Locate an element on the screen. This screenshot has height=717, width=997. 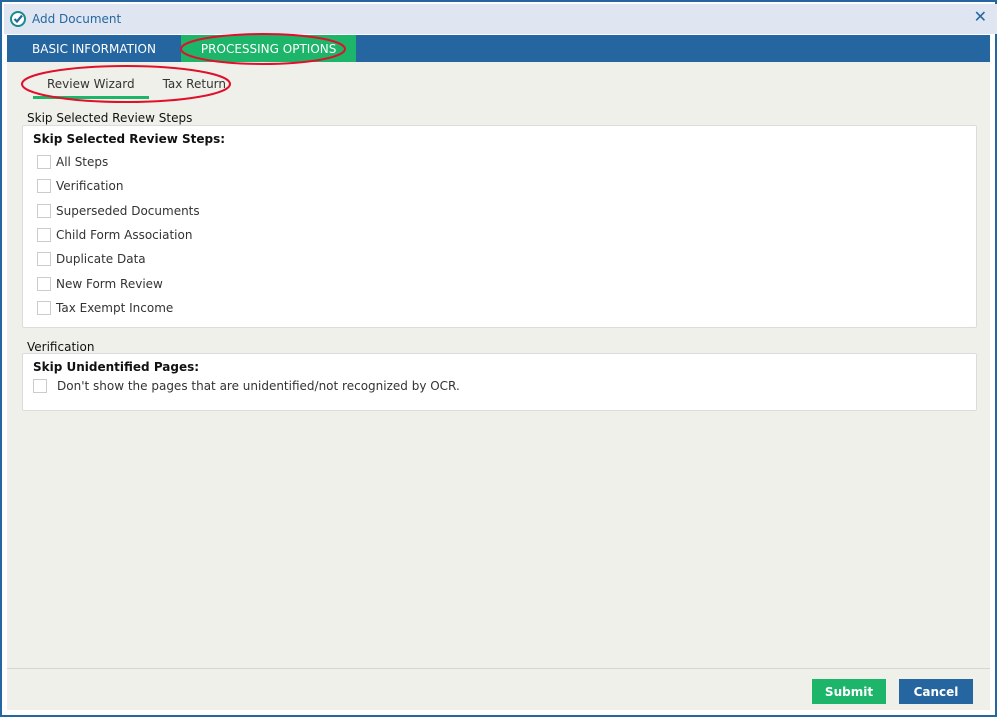
skip-steps-heading: Skip Selected Review Steps: is located at coordinates (129, 139).